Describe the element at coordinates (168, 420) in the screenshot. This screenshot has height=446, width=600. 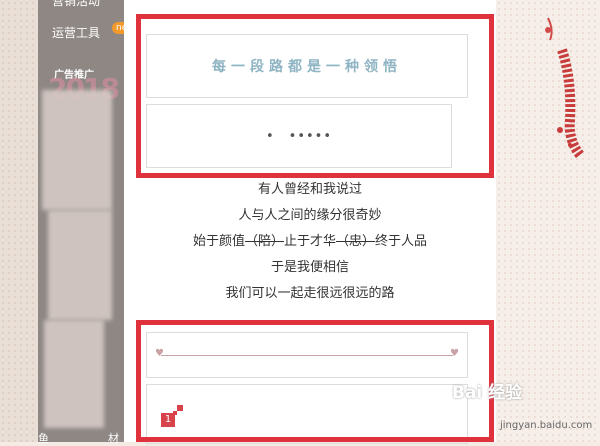
I see `number-badge: 1` at that location.